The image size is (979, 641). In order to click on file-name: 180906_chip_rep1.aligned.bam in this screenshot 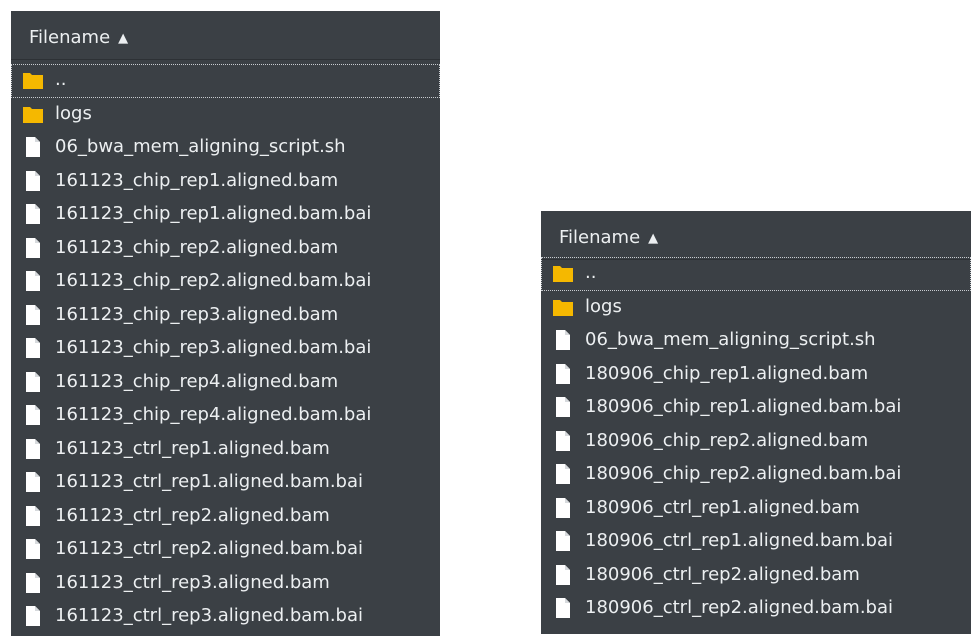, I will do `click(727, 373)`.